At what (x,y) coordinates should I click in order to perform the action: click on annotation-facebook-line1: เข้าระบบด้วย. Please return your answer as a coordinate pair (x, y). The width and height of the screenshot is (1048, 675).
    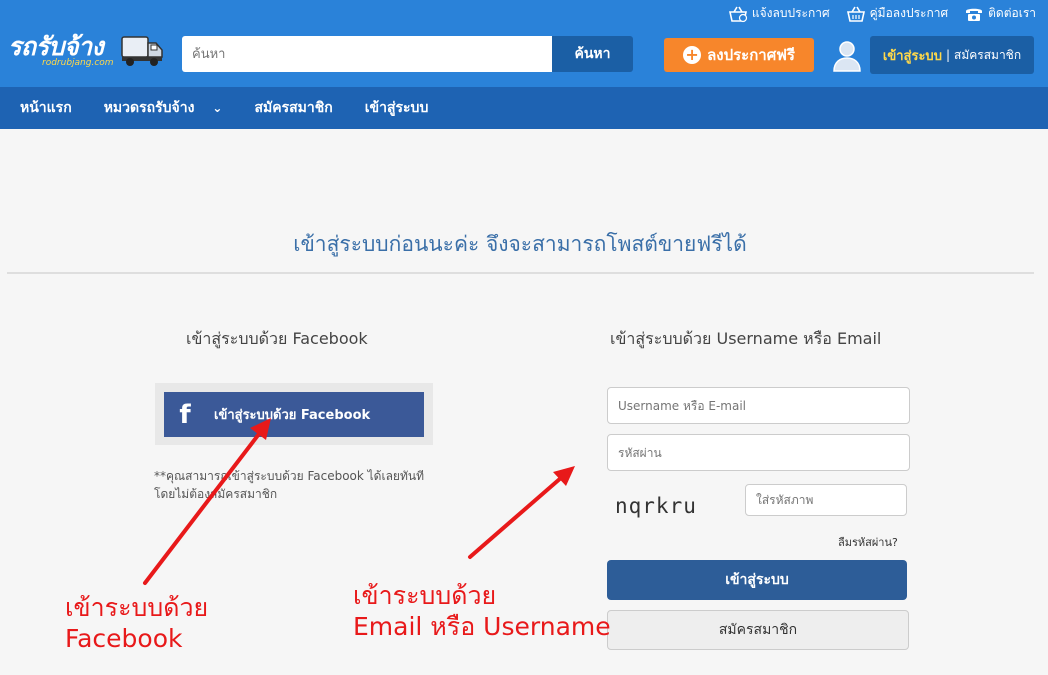
    Looking at the image, I should click on (137, 607).